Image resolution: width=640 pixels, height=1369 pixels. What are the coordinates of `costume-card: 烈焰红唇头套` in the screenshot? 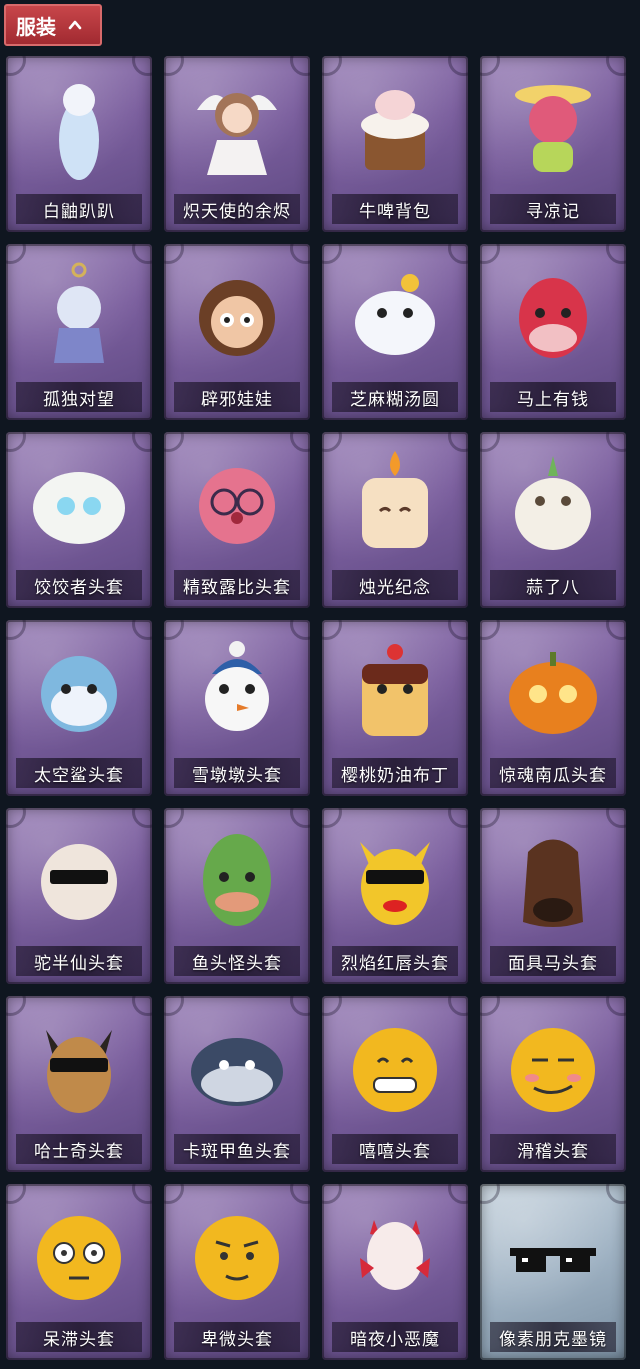 It's located at (395, 896).